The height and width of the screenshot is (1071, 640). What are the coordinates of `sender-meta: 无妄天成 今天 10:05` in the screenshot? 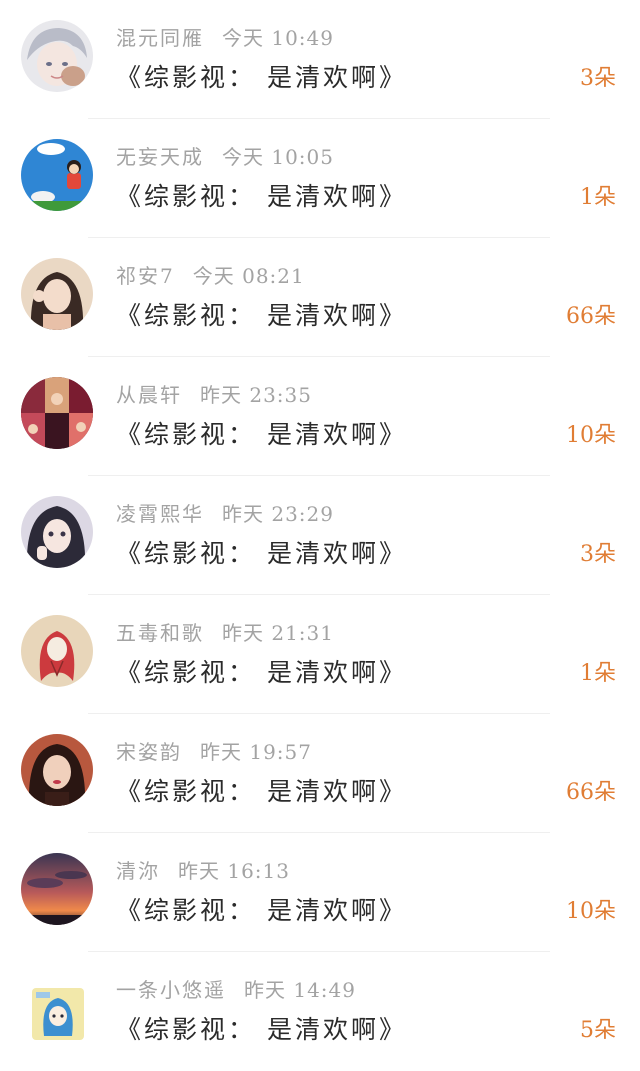 It's located at (225, 155).